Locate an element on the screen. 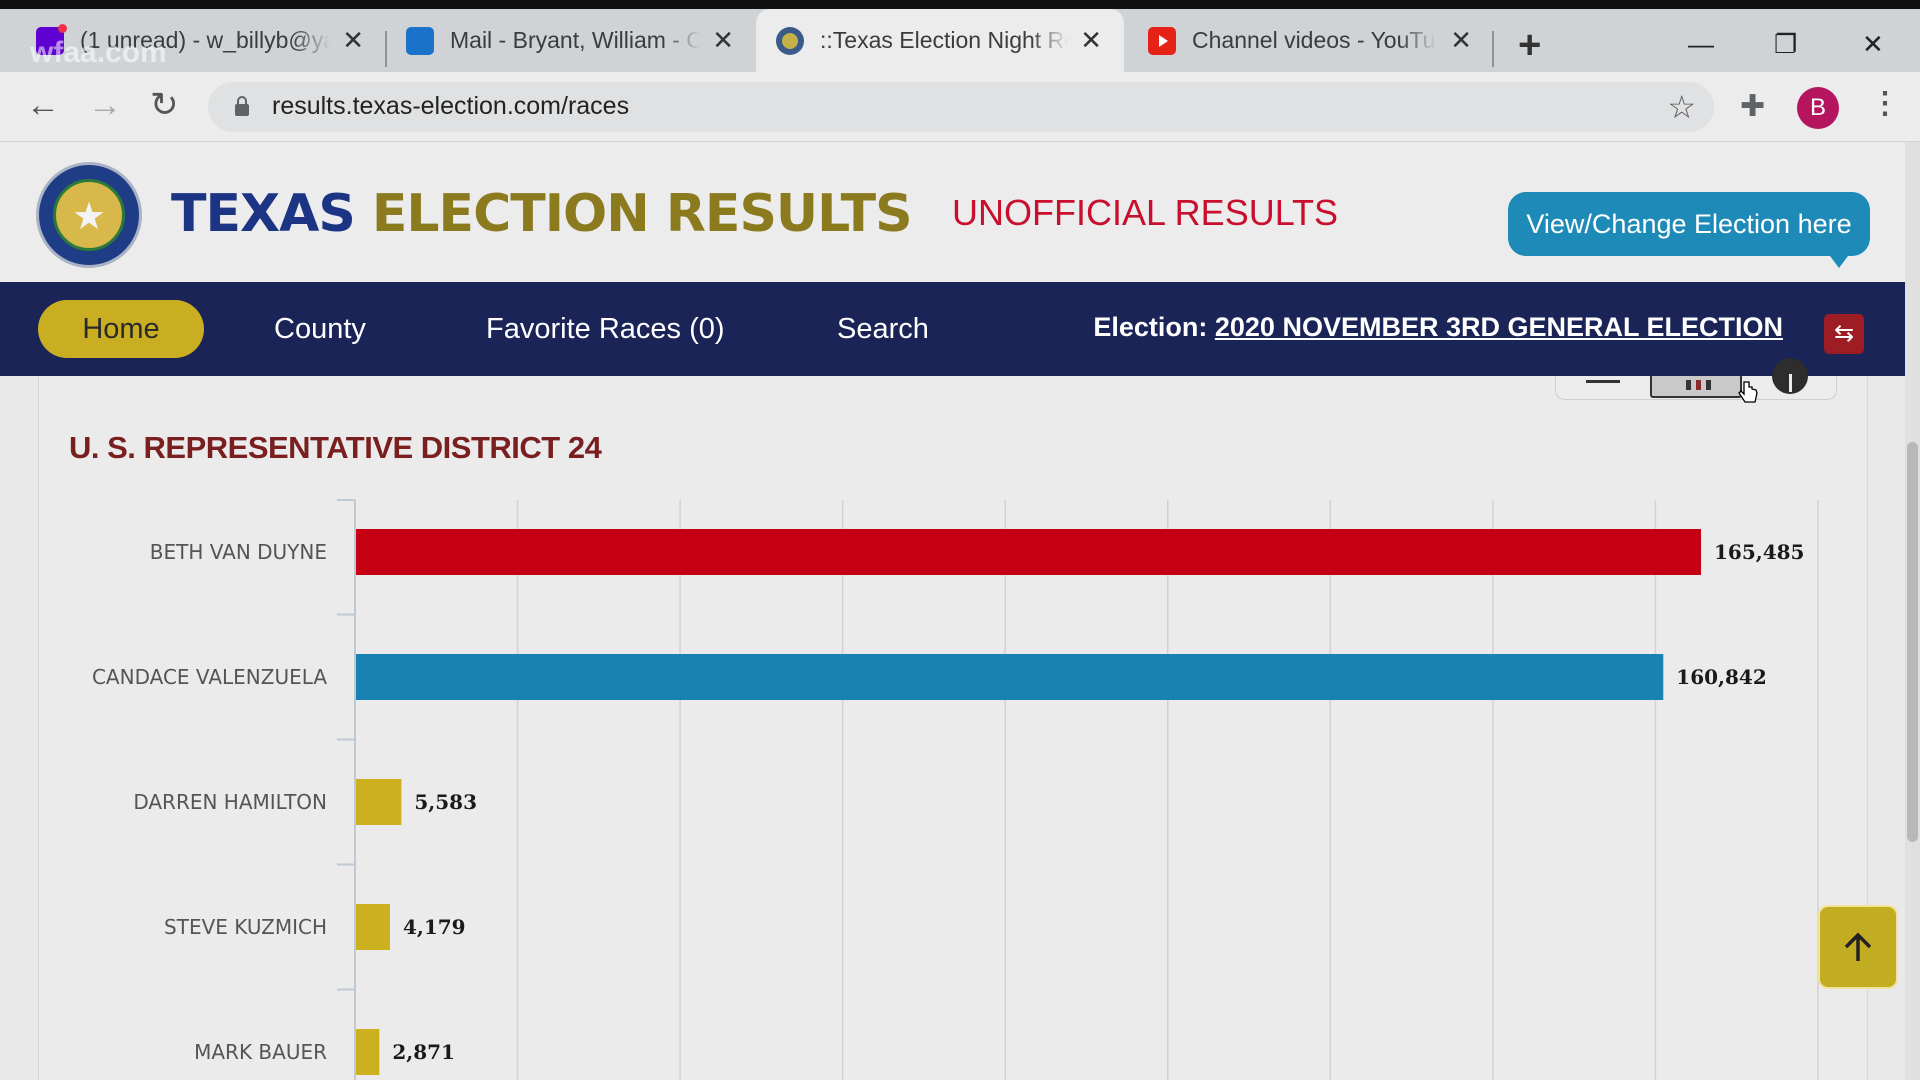 This screenshot has height=1080, width=1920. nav-favorite-races: Favorite Races (0) is located at coordinates (605, 329).